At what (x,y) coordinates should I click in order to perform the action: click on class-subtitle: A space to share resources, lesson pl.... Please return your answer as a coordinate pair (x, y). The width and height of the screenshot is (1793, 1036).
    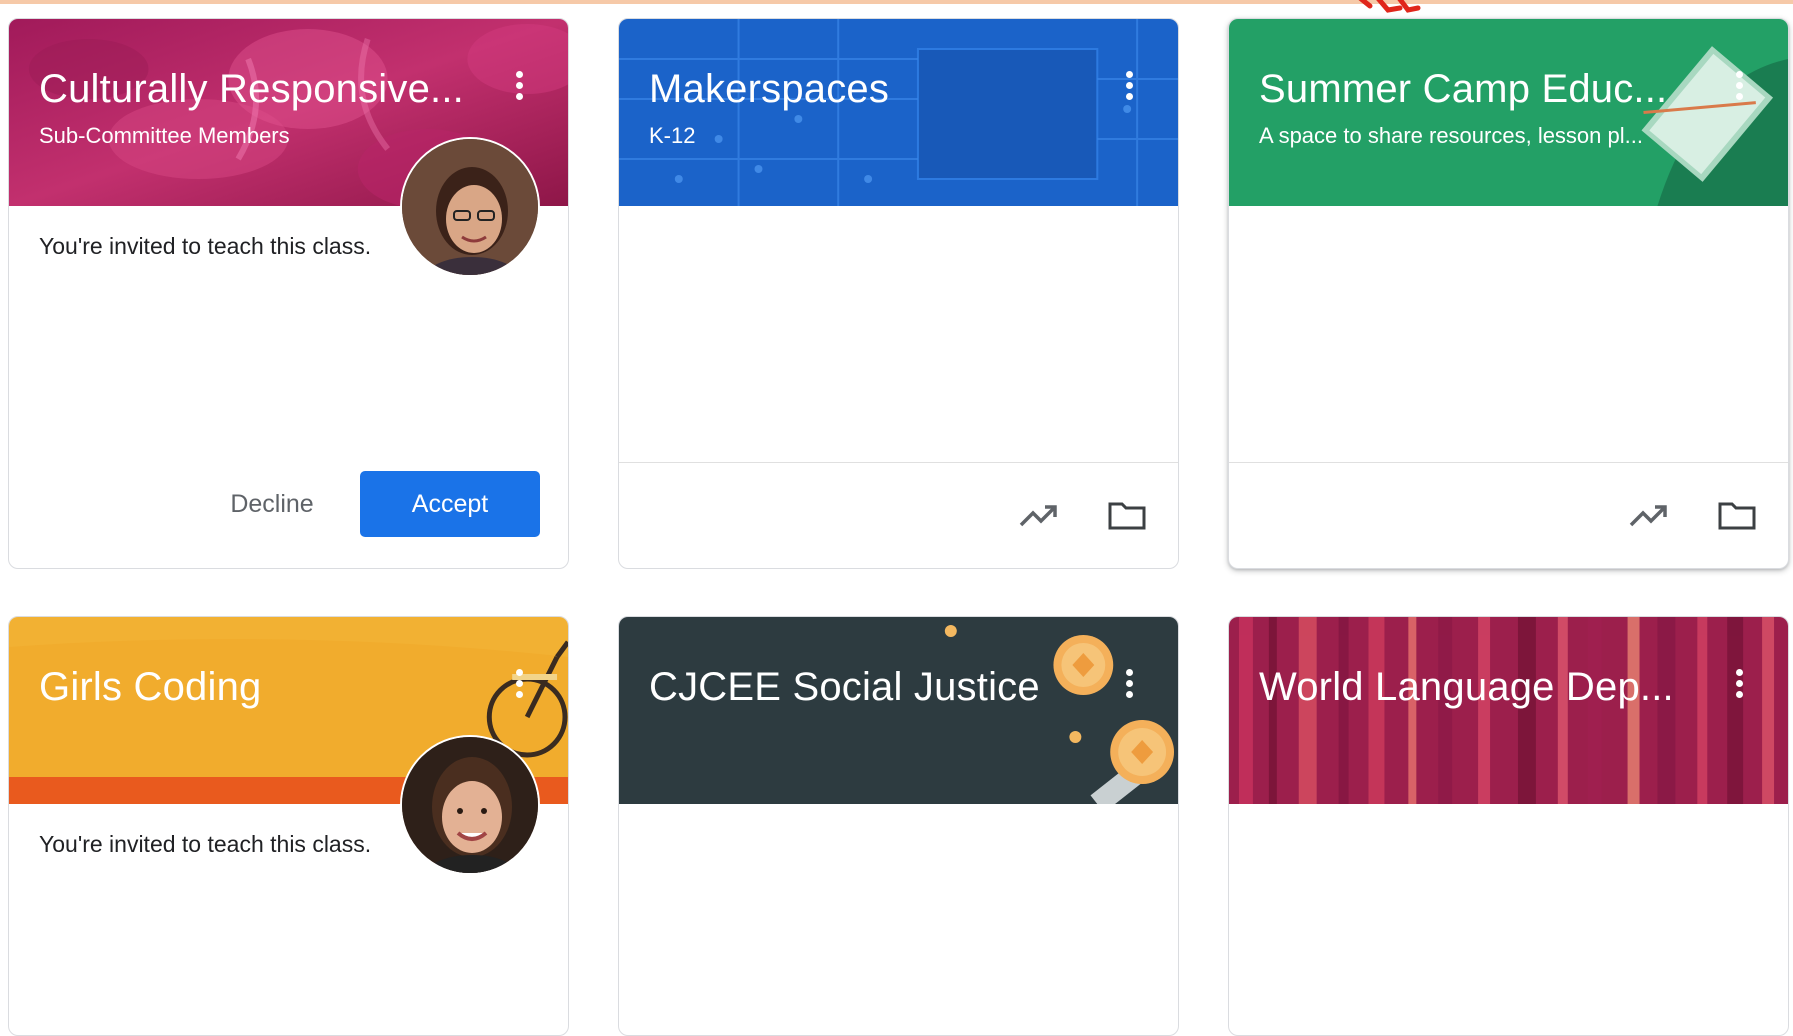
    Looking at the image, I should click on (1451, 135).